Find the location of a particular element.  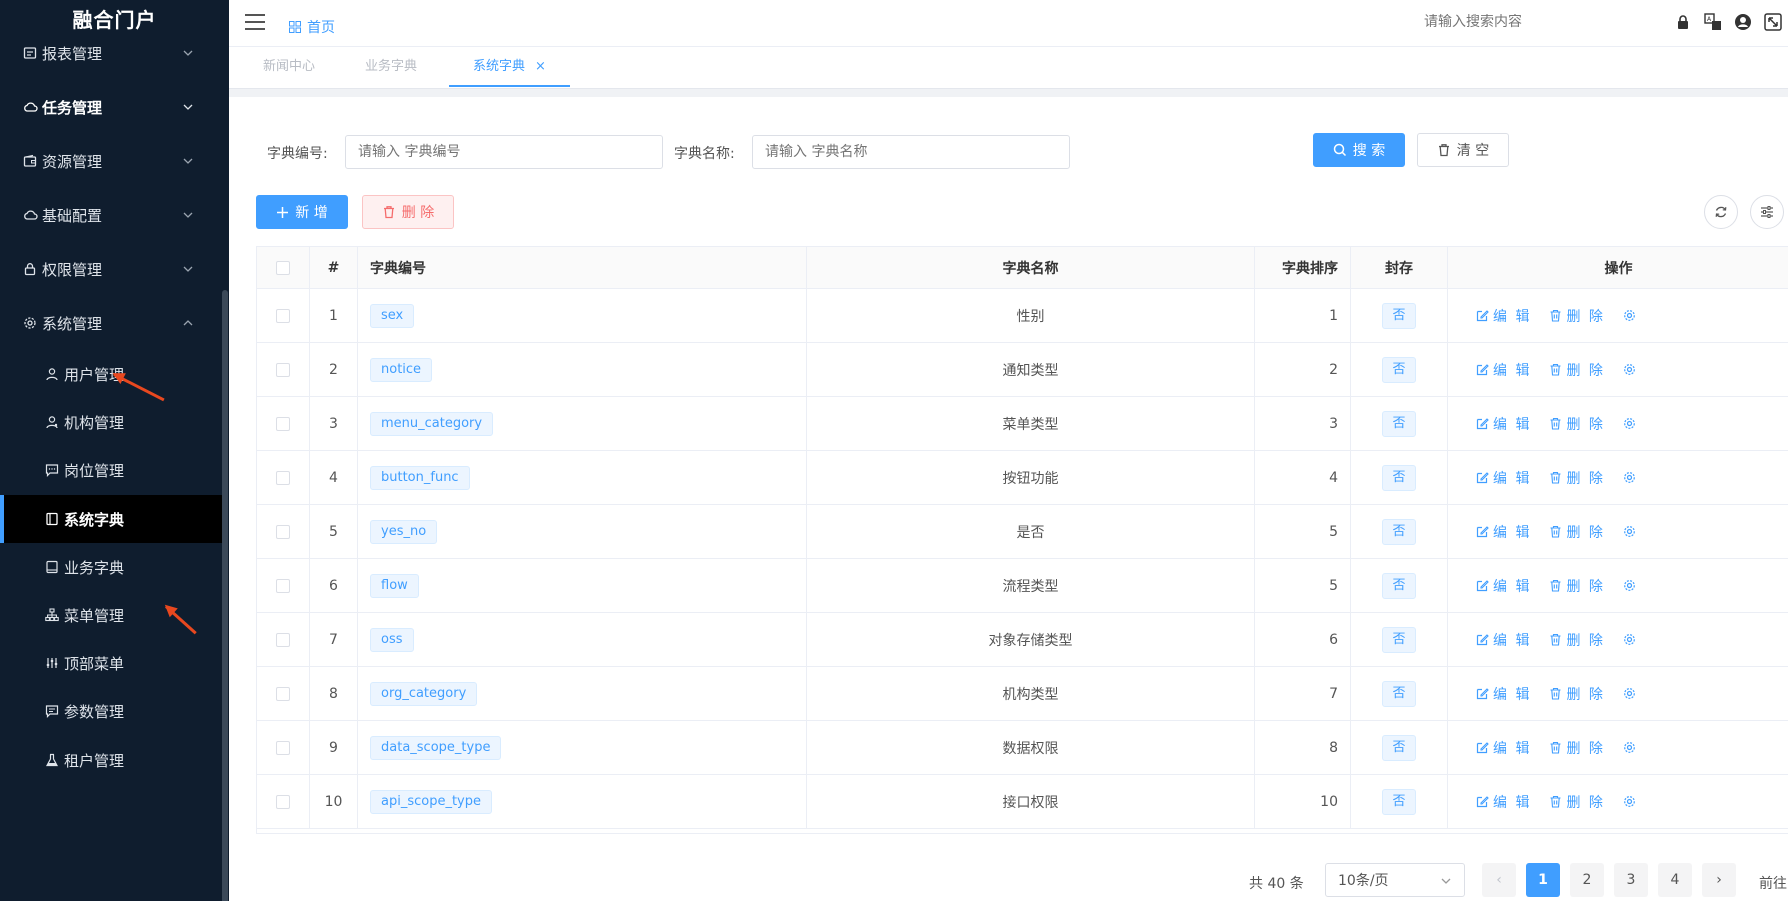

menu-group-basic-config: 基础配置 is located at coordinates (111, 215).